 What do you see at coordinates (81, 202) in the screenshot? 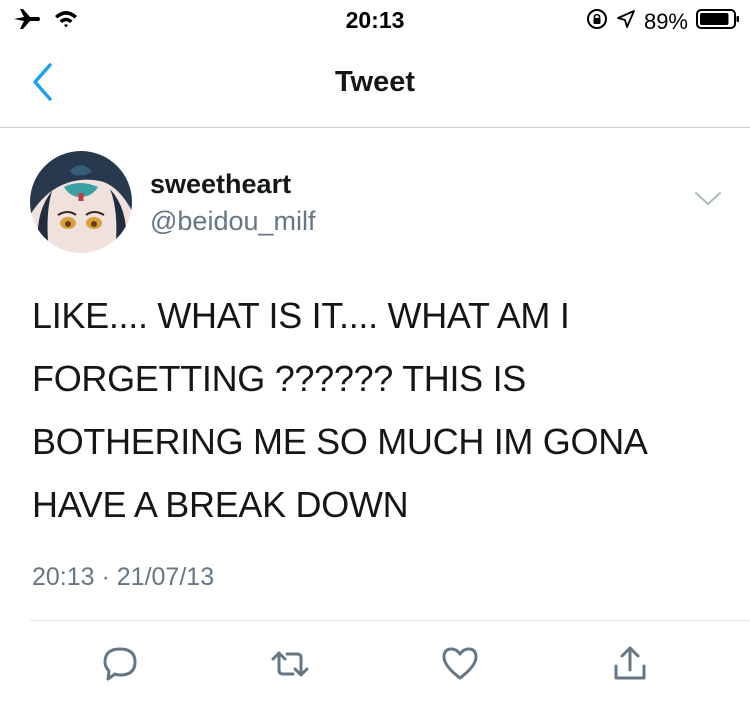
I see `avatar` at bounding box center [81, 202].